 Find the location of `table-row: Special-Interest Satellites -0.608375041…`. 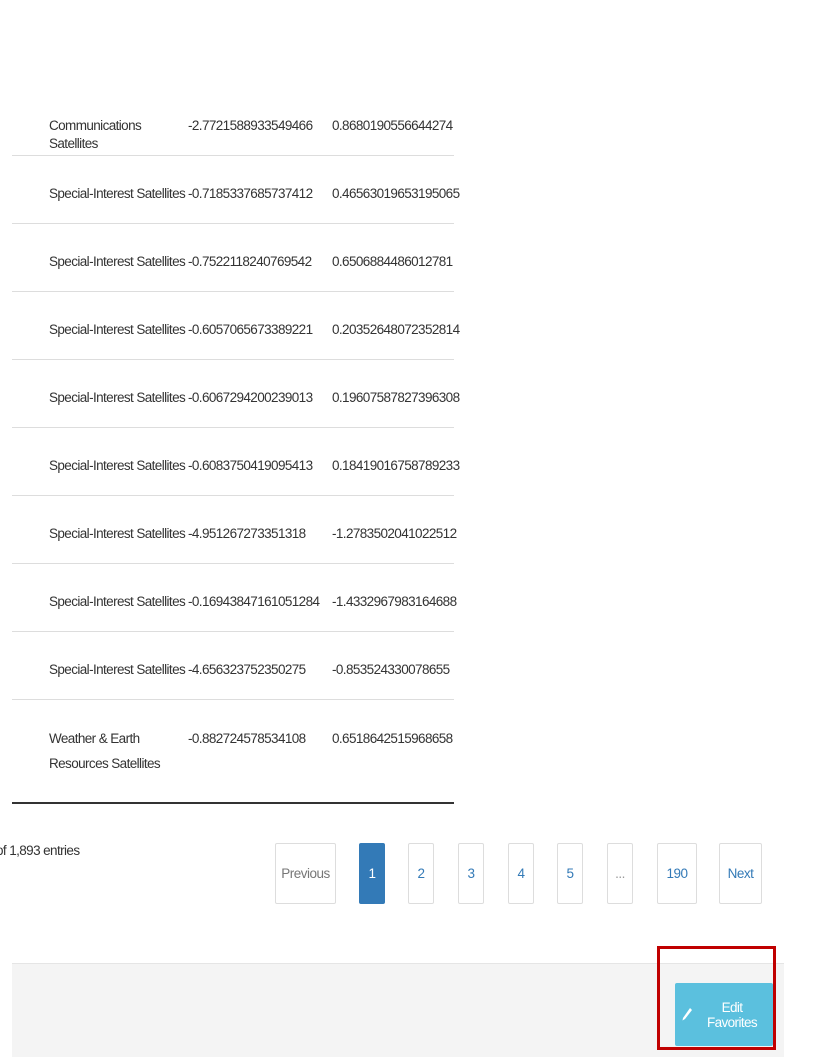

table-row: Special-Interest Satellites -0.608375041… is located at coordinates (236, 462).